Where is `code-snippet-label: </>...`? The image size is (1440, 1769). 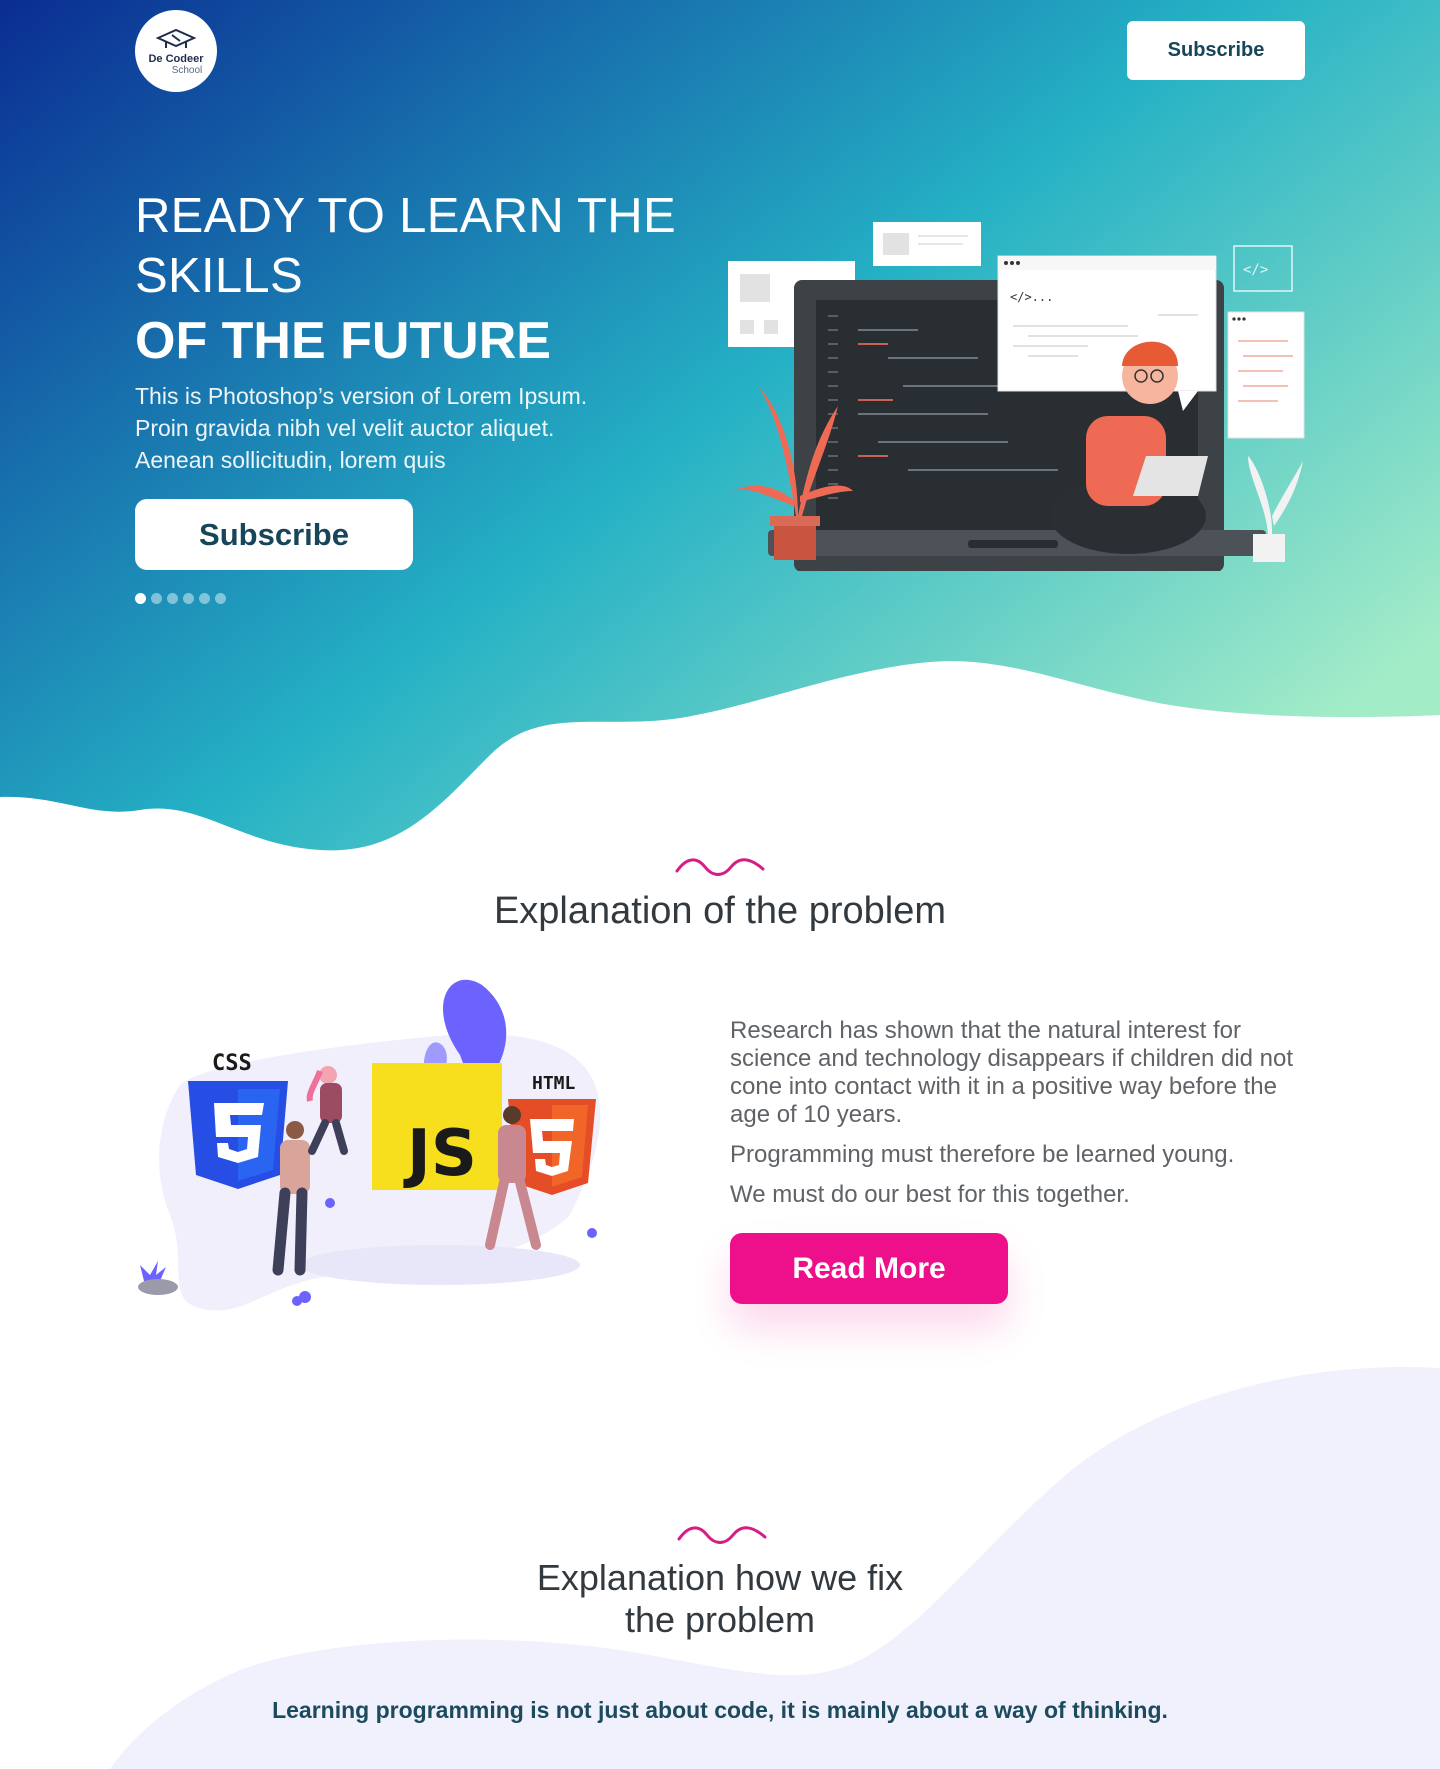 code-snippet-label: </>... is located at coordinates (1031, 297).